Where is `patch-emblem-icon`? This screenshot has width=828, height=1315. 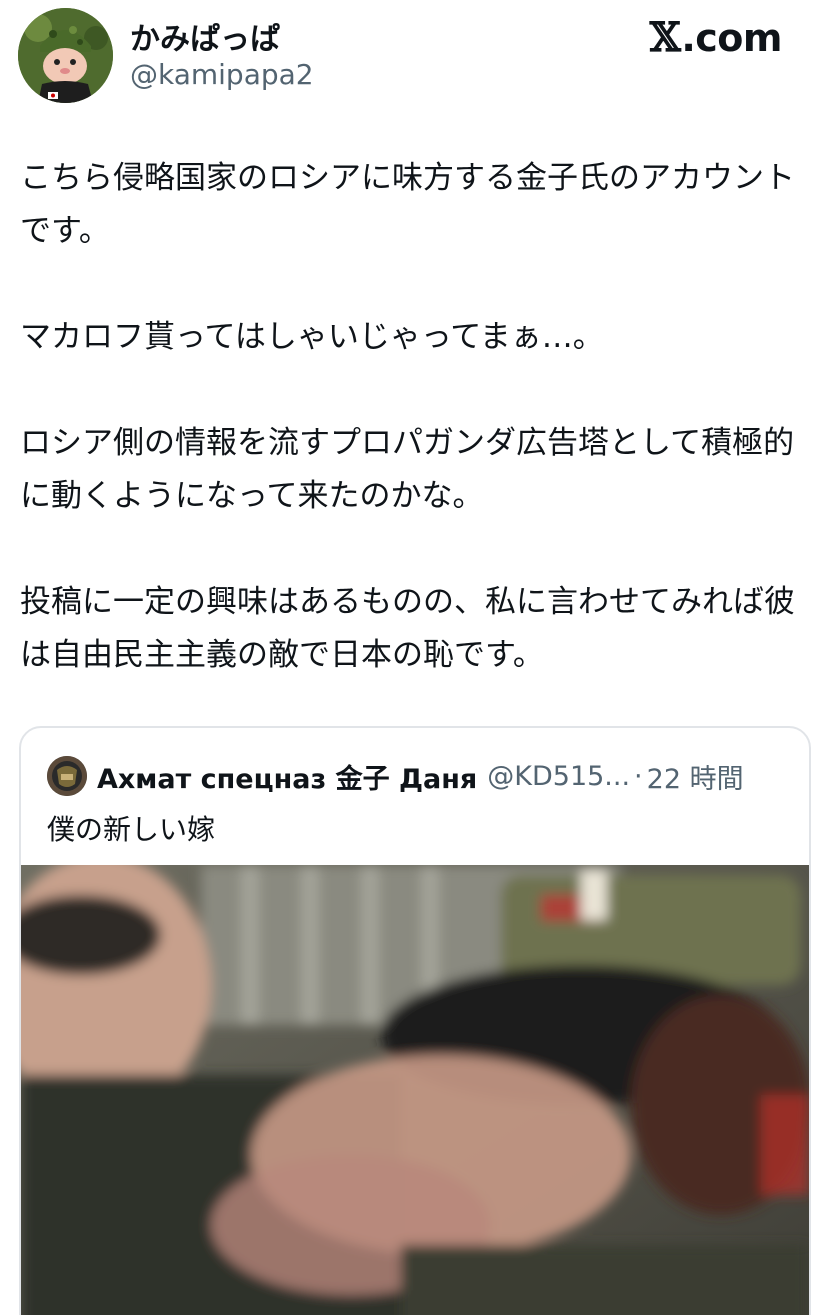
patch-emblem-icon is located at coordinates (67, 776).